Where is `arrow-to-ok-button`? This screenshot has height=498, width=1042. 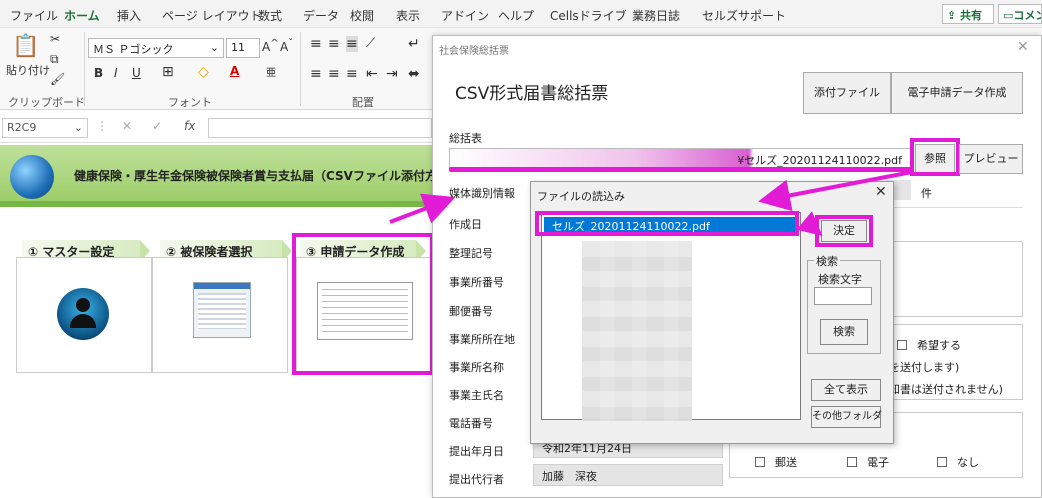 arrow-to-ok-button is located at coordinates (809, 223).